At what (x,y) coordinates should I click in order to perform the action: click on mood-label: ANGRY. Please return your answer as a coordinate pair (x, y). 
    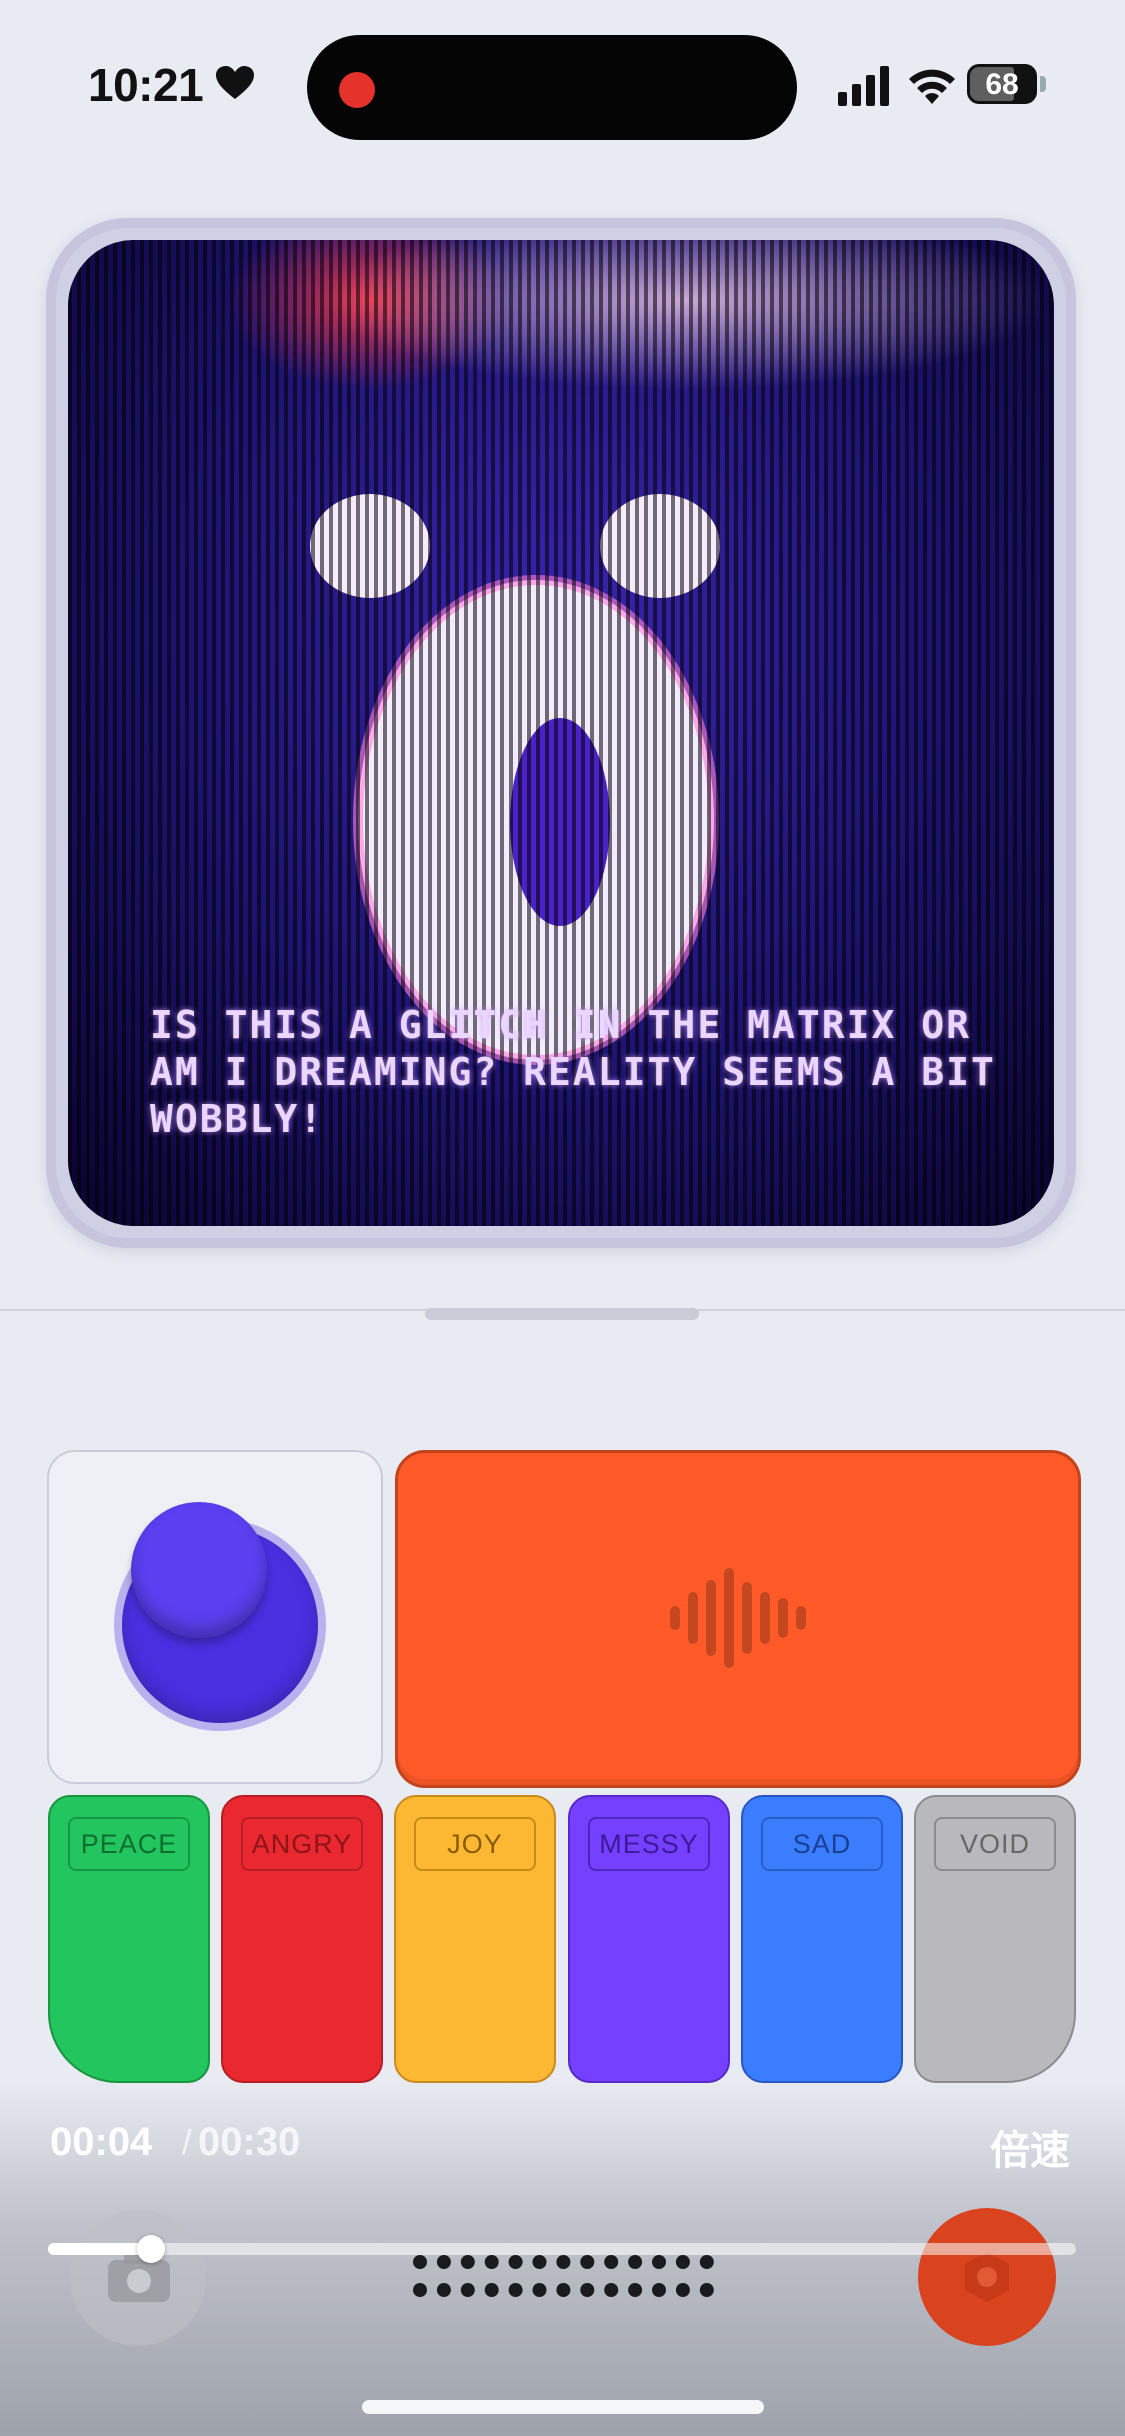
    Looking at the image, I should click on (302, 1844).